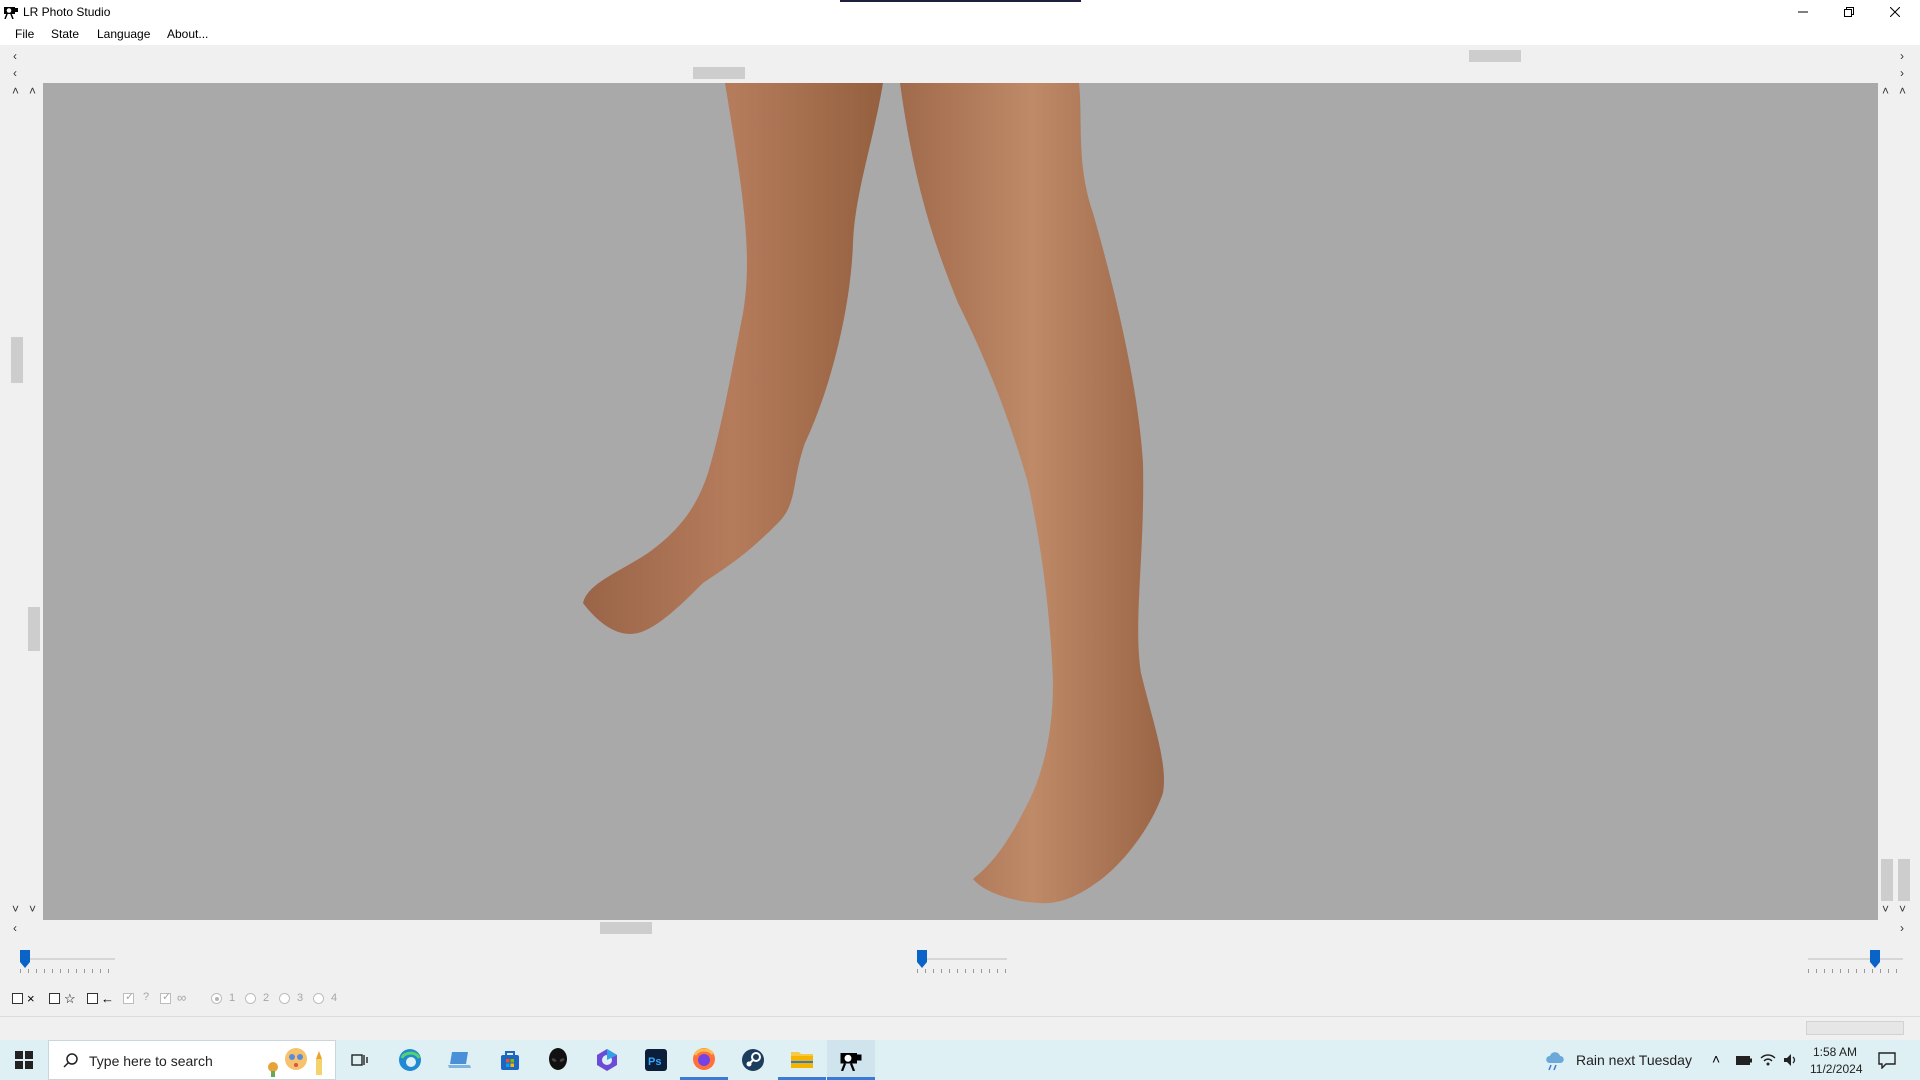  I want to click on radio-label-4: 4, so click(334, 998).